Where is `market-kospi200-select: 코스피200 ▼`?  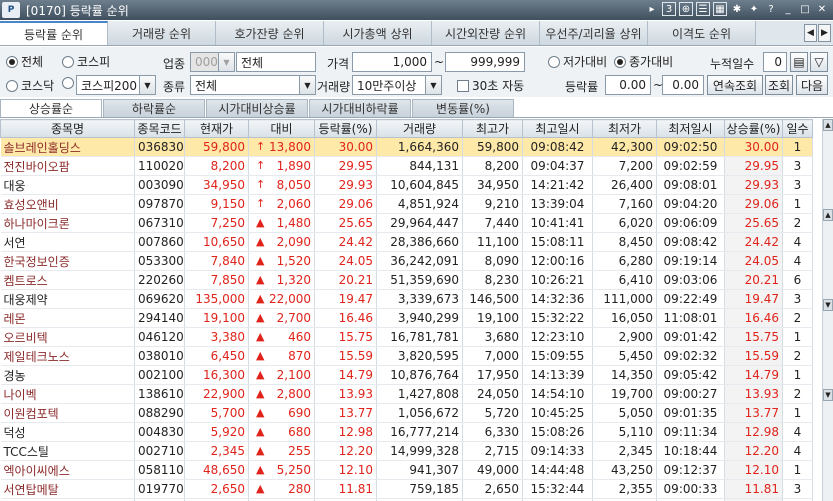
market-kospi200-select: 코스피200 ▼ is located at coordinates (116, 85).